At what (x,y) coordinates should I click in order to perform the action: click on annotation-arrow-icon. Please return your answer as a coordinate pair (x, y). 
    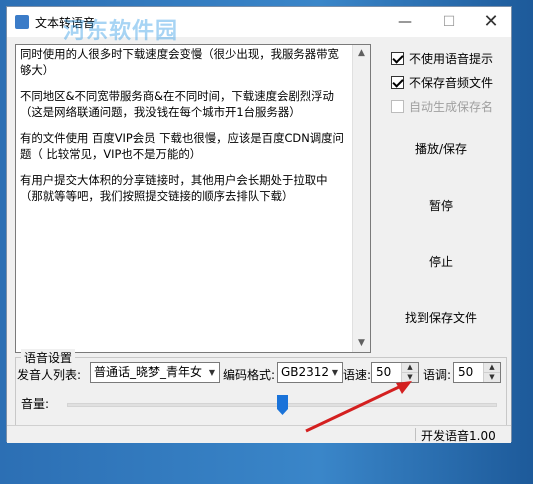
    Looking at the image, I should click on (358, 407).